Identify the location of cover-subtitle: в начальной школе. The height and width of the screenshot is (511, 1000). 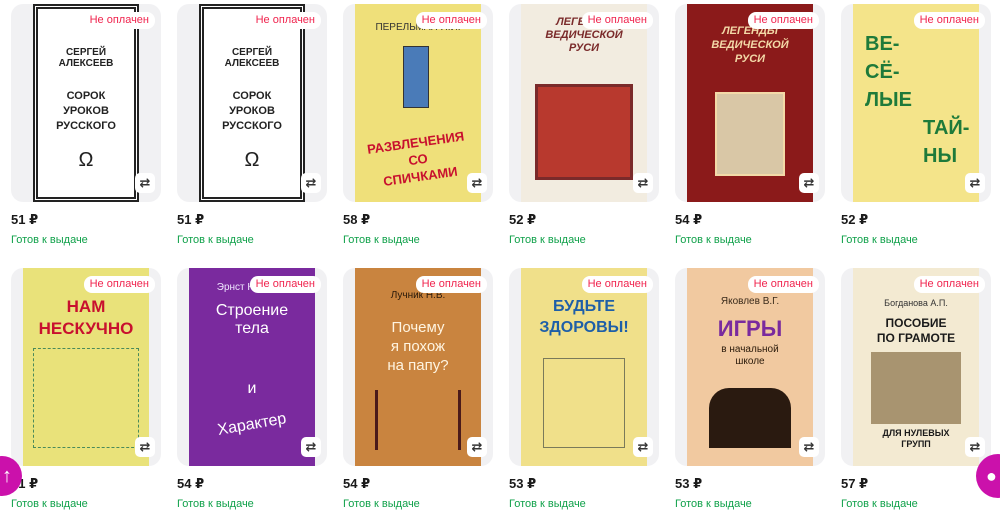
(750, 355).